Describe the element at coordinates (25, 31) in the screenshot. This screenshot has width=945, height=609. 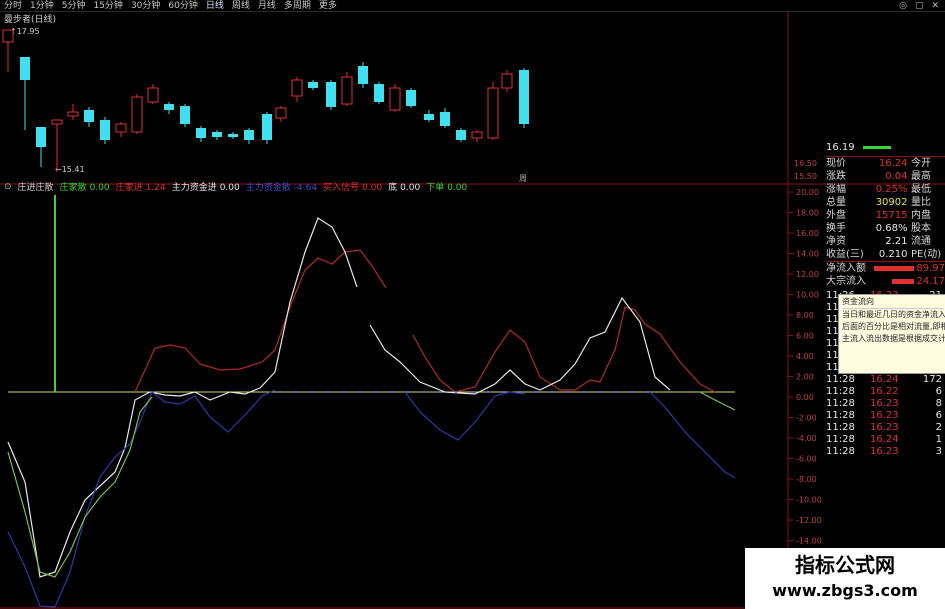
I see `high-price-marker: ↑17.95` at that location.